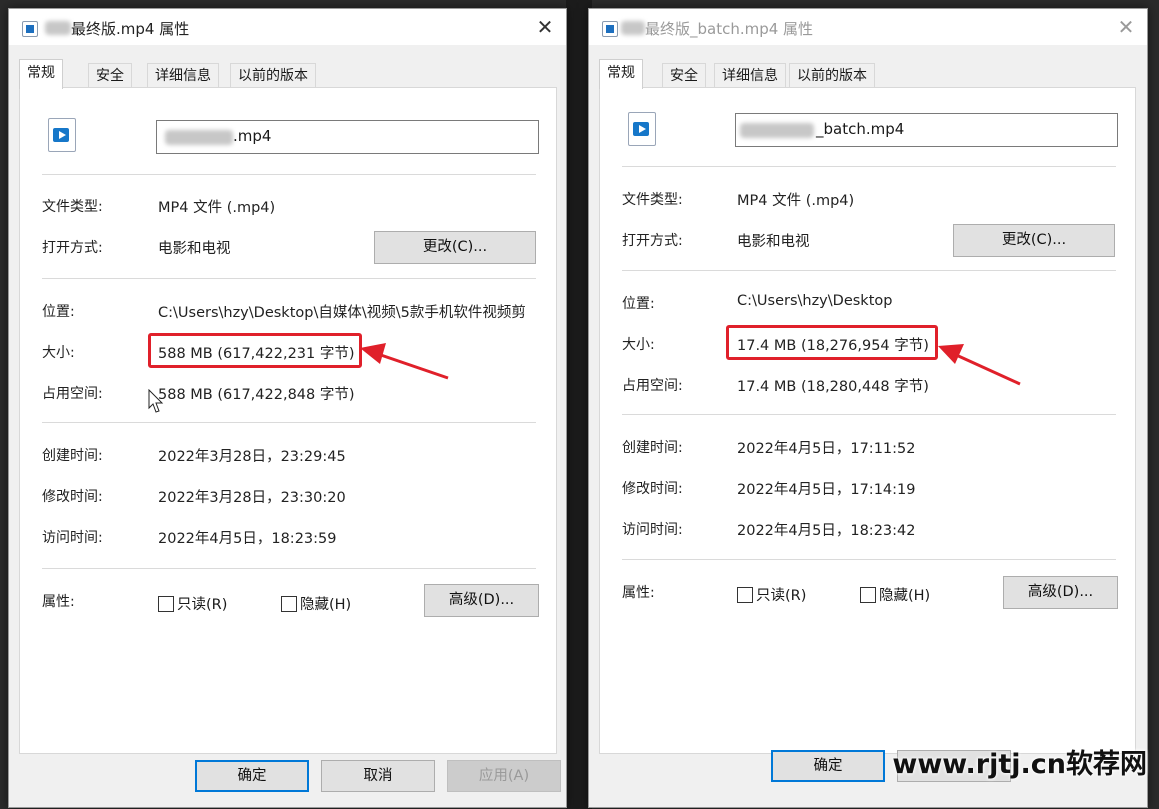 This screenshot has width=1159, height=809. What do you see at coordinates (860, 129) in the screenshot?
I see `filename-text: _batch.mp4` at bounding box center [860, 129].